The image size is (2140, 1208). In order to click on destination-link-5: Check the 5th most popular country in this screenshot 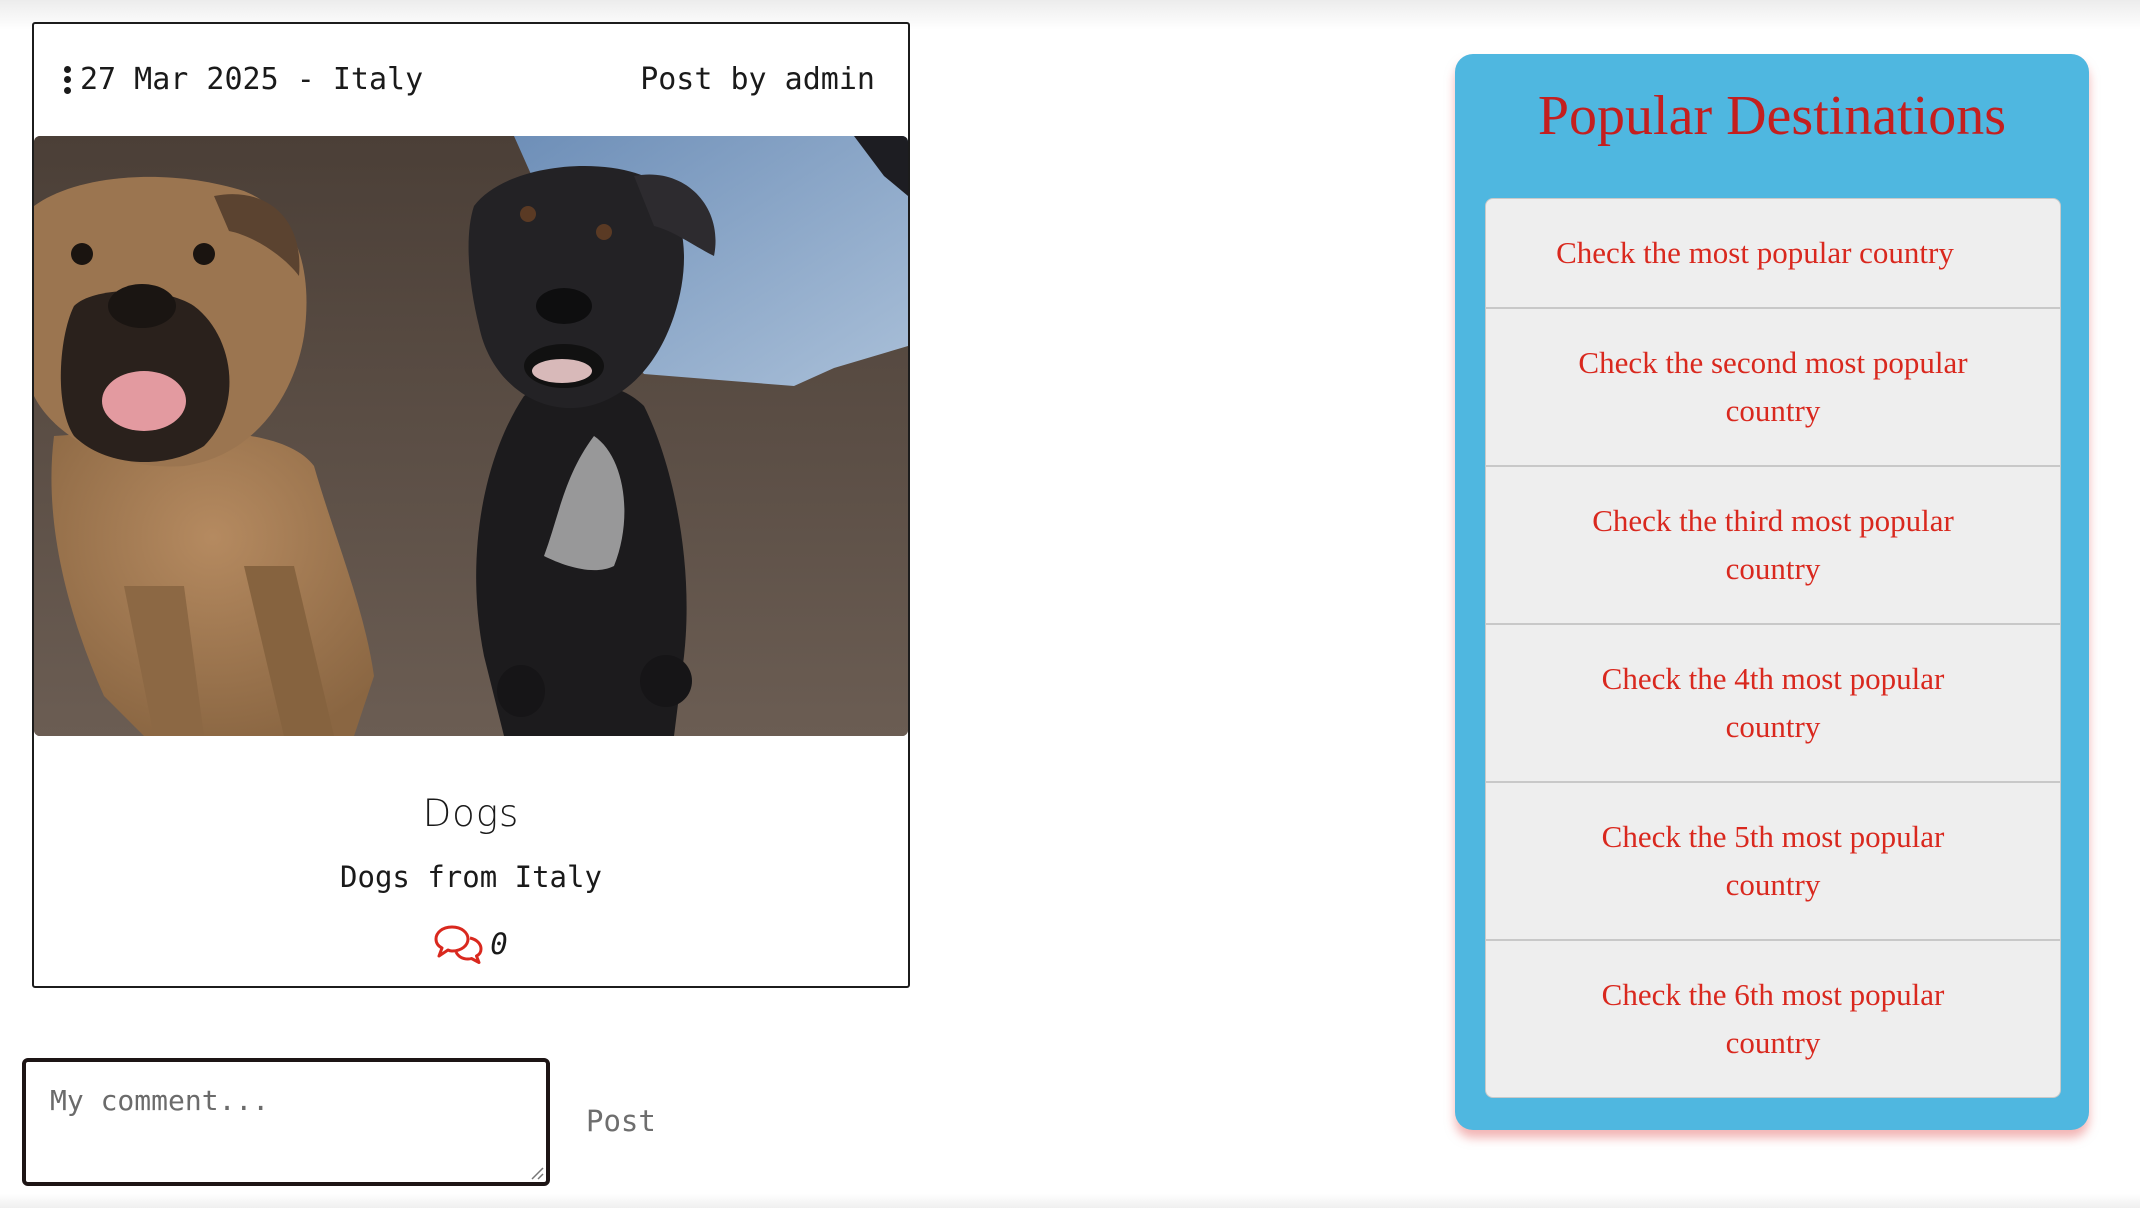, I will do `click(1773, 861)`.